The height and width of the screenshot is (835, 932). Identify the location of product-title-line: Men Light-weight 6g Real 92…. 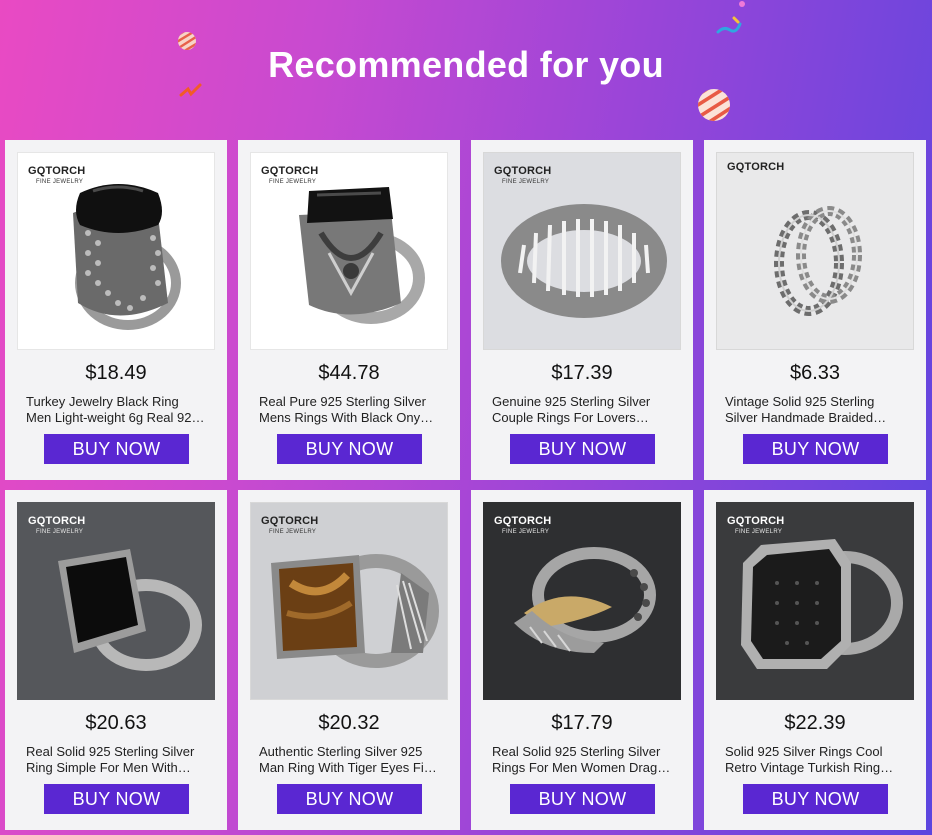
(115, 417).